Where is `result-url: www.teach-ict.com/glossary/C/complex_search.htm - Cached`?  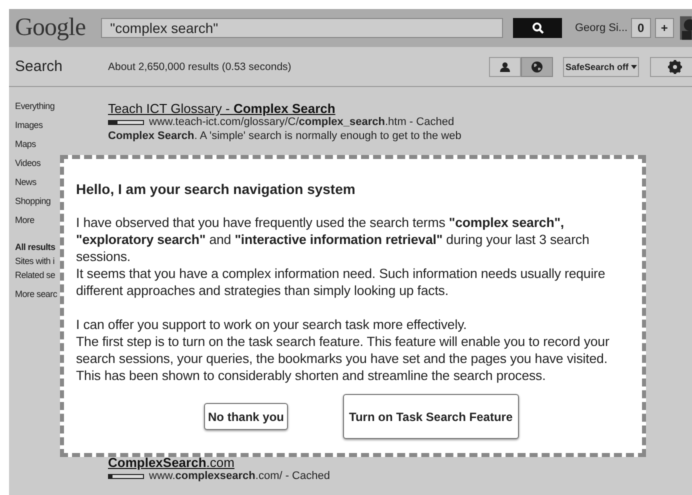
result-url: www.teach-ict.com/glossary/C/complex_search.htm - Cached is located at coordinates (301, 122).